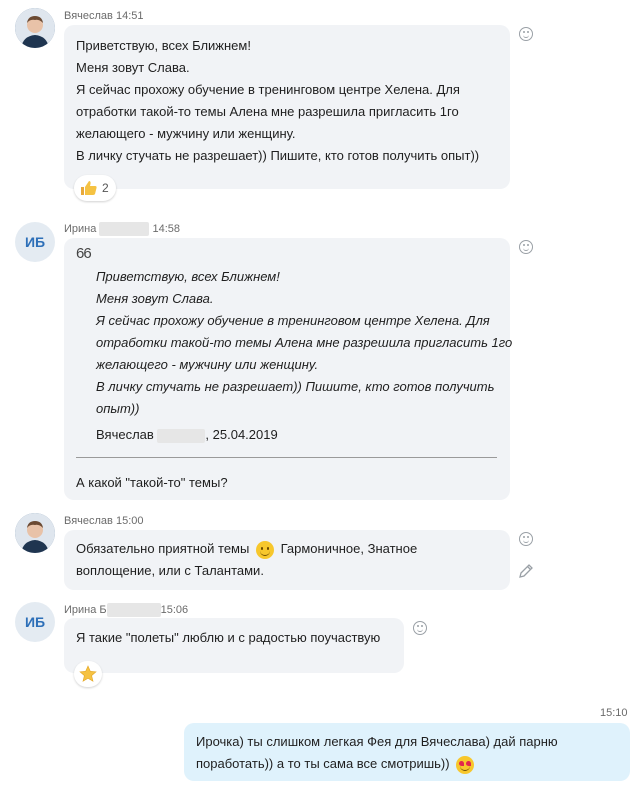 The width and height of the screenshot is (639, 790). I want to click on thumbs-up-icon, so click(89, 188).